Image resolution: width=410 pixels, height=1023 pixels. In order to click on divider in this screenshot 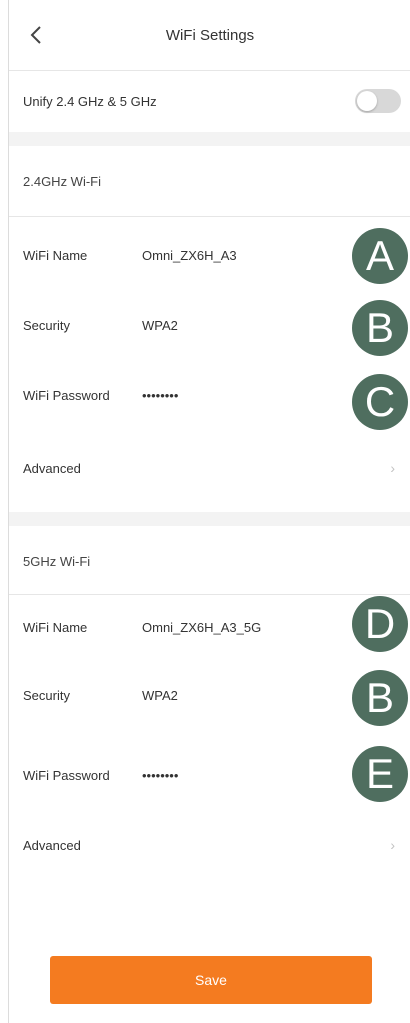, I will do `click(209, 216)`.